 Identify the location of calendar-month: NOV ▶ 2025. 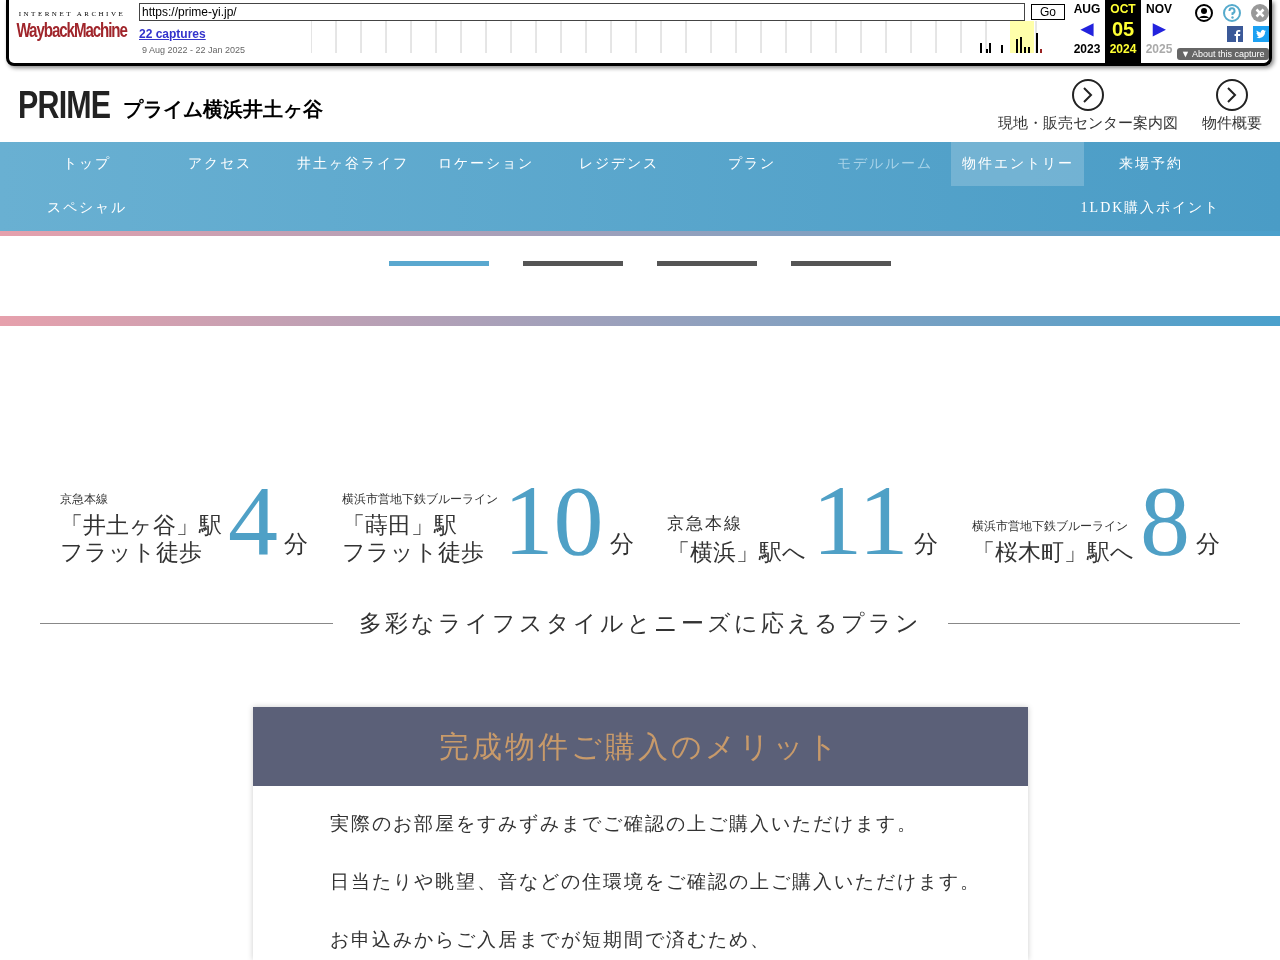
(1159, 31).